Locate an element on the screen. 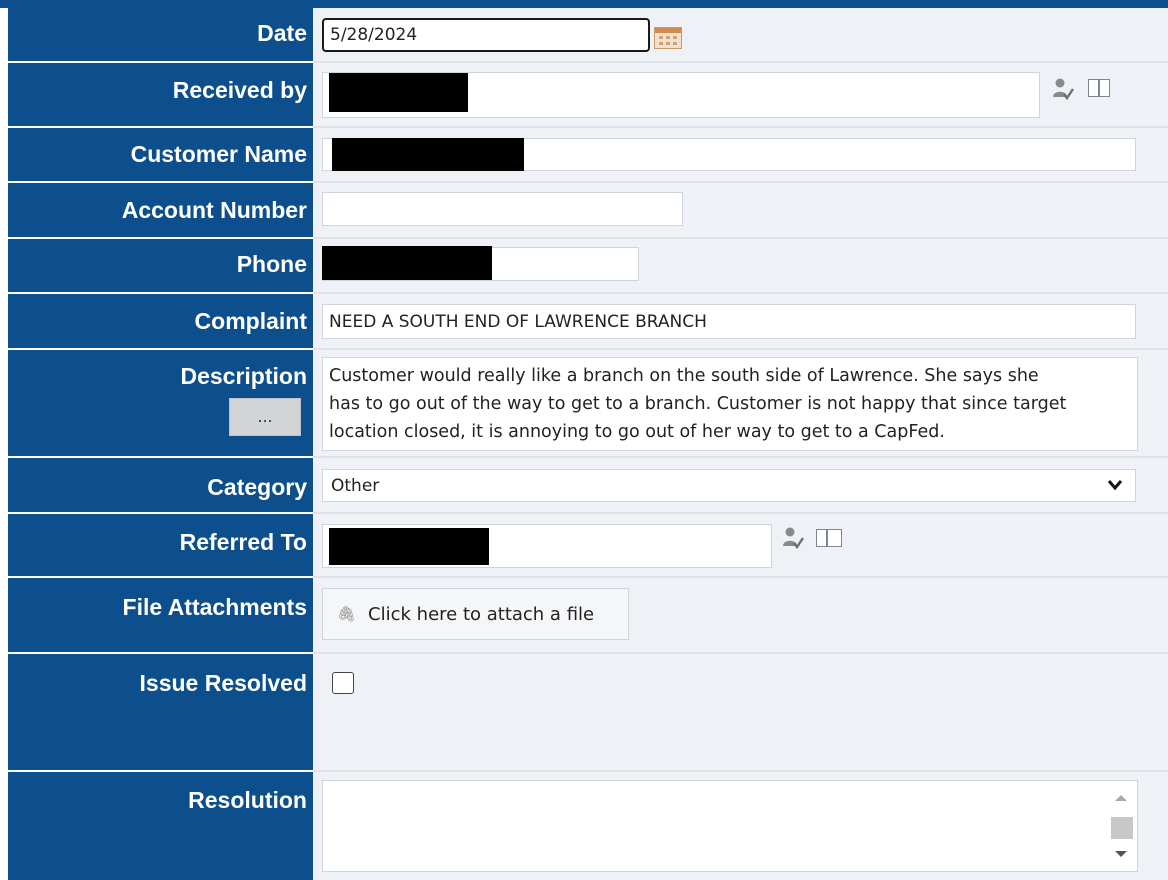 Image resolution: width=1168 pixels, height=880 pixels. scroll-up-icon is located at coordinates (1121, 798).